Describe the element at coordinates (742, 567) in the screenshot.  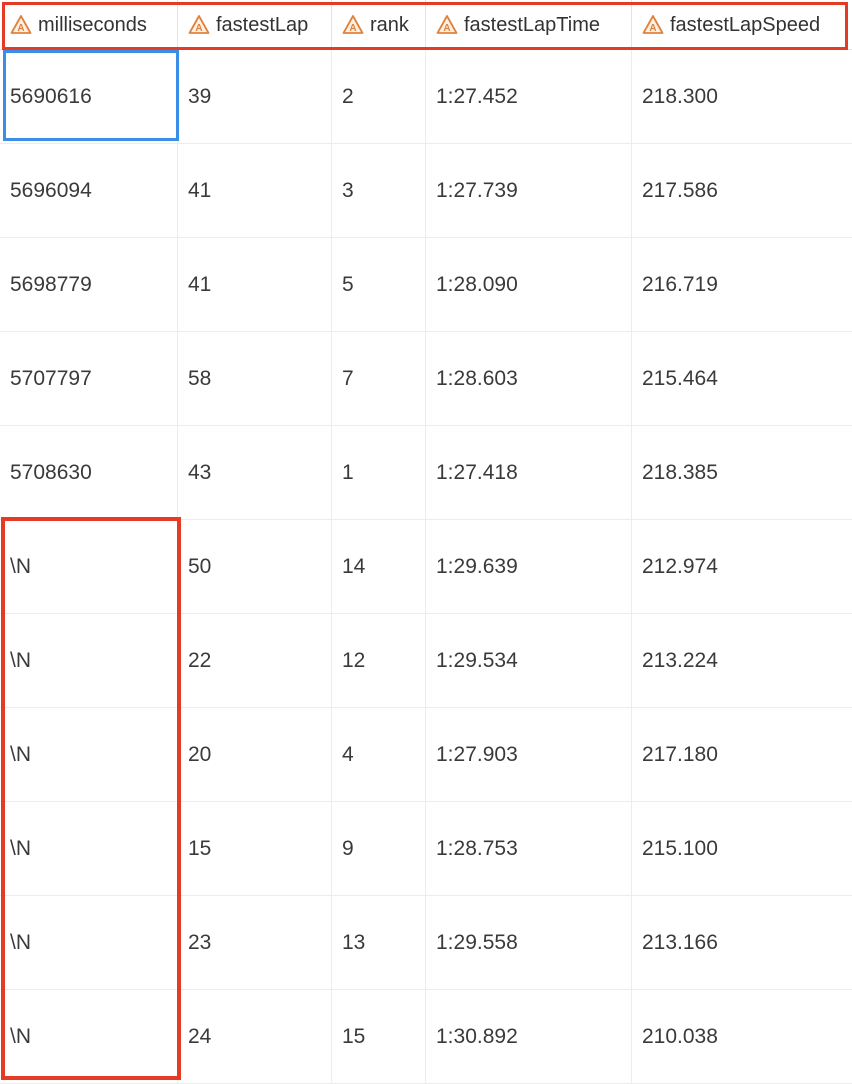
I see `cell-fastestlapspeed: 212.974` at that location.